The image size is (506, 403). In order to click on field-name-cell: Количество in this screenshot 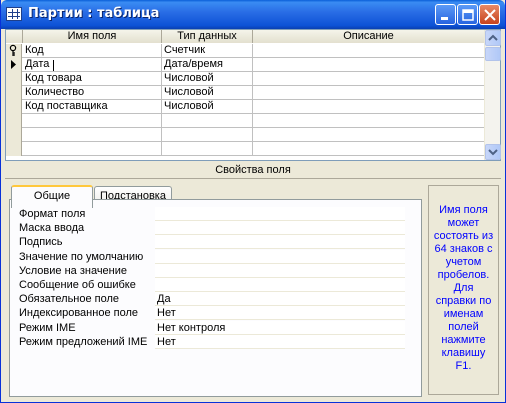, I will do `click(92, 93)`.